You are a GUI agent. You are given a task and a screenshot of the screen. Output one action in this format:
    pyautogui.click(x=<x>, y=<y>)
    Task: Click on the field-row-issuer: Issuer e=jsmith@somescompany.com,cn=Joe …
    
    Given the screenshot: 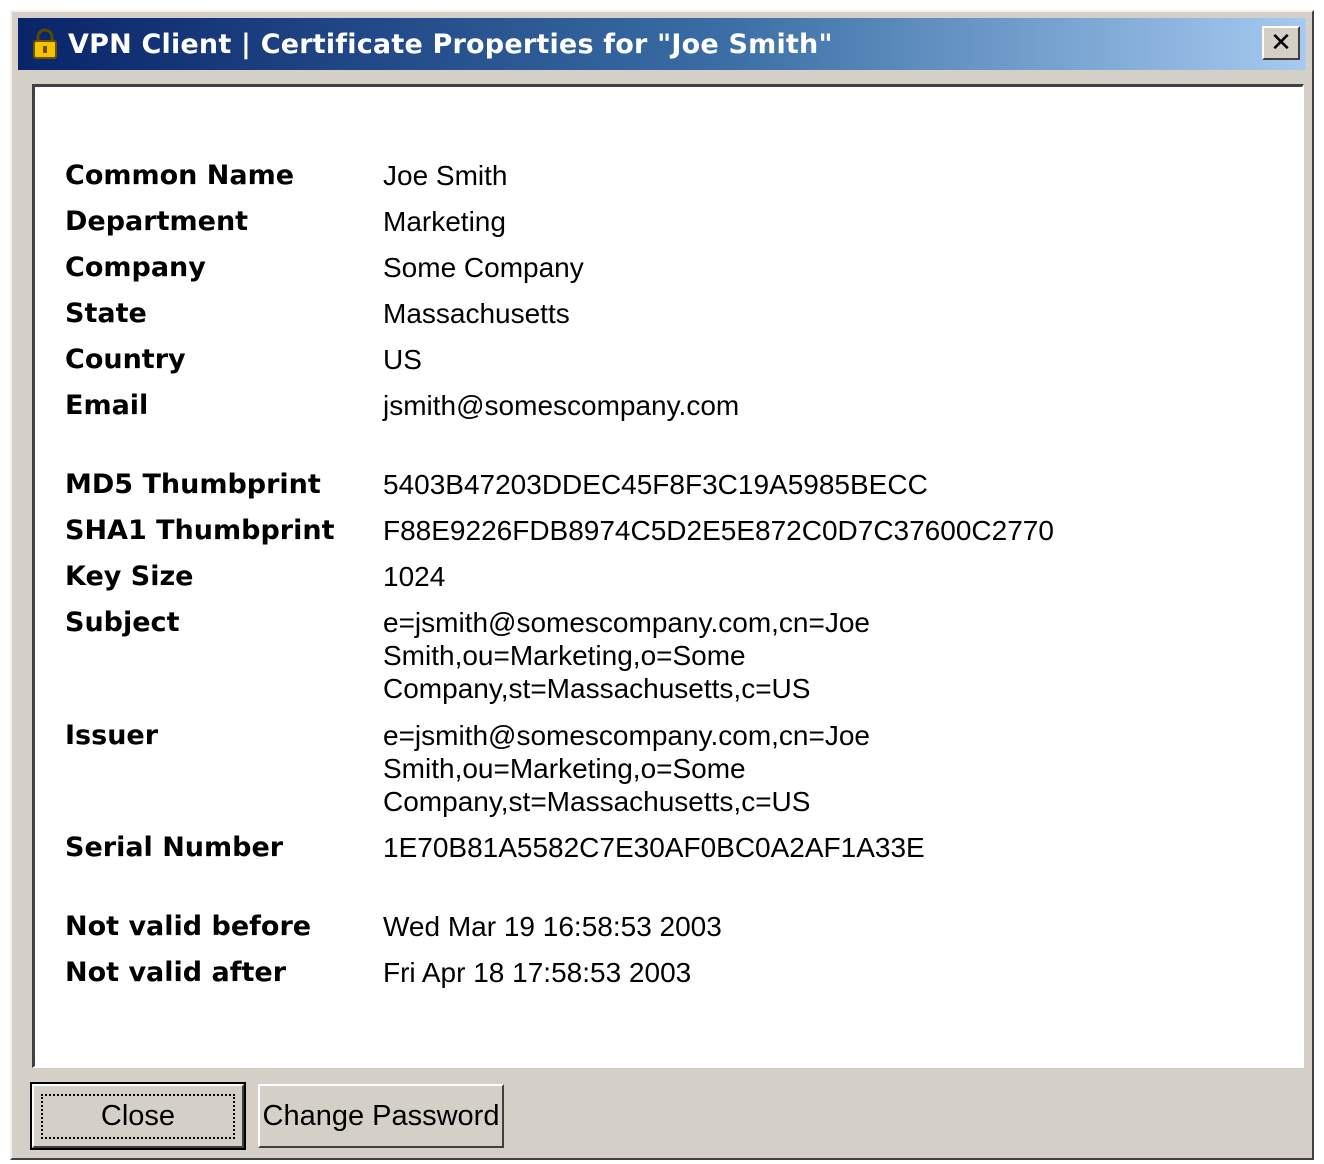 What is the action you would take?
    pyautogui.click(x=634, y=768)
    